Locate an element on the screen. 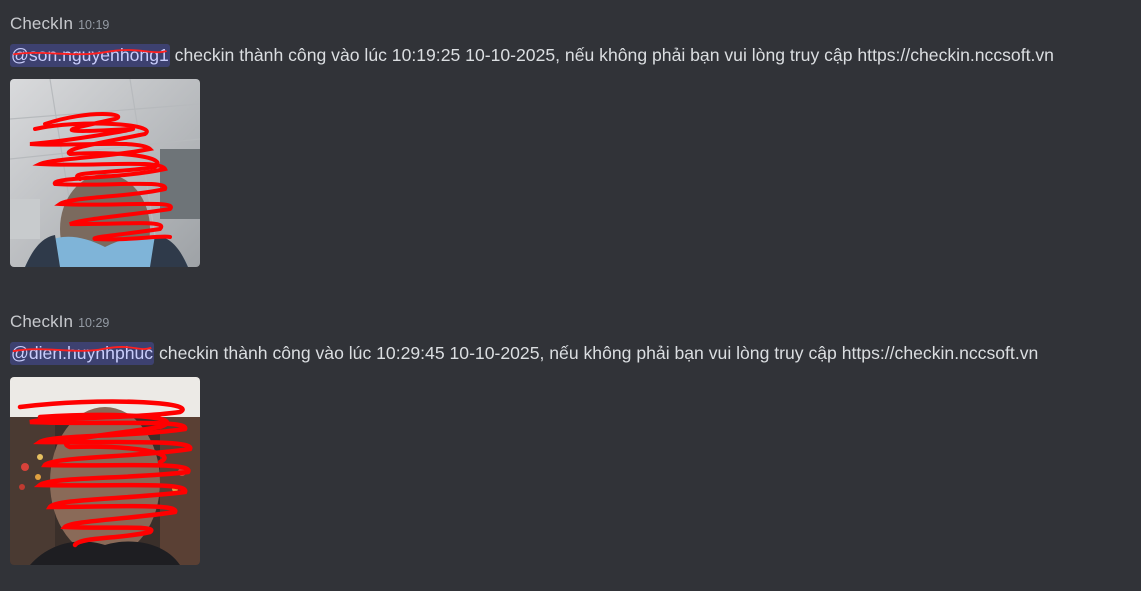 The height and width of the screenshot is (591, 1141). mention-label: @dien.huynhphuc is located at coordinates (82, 353).